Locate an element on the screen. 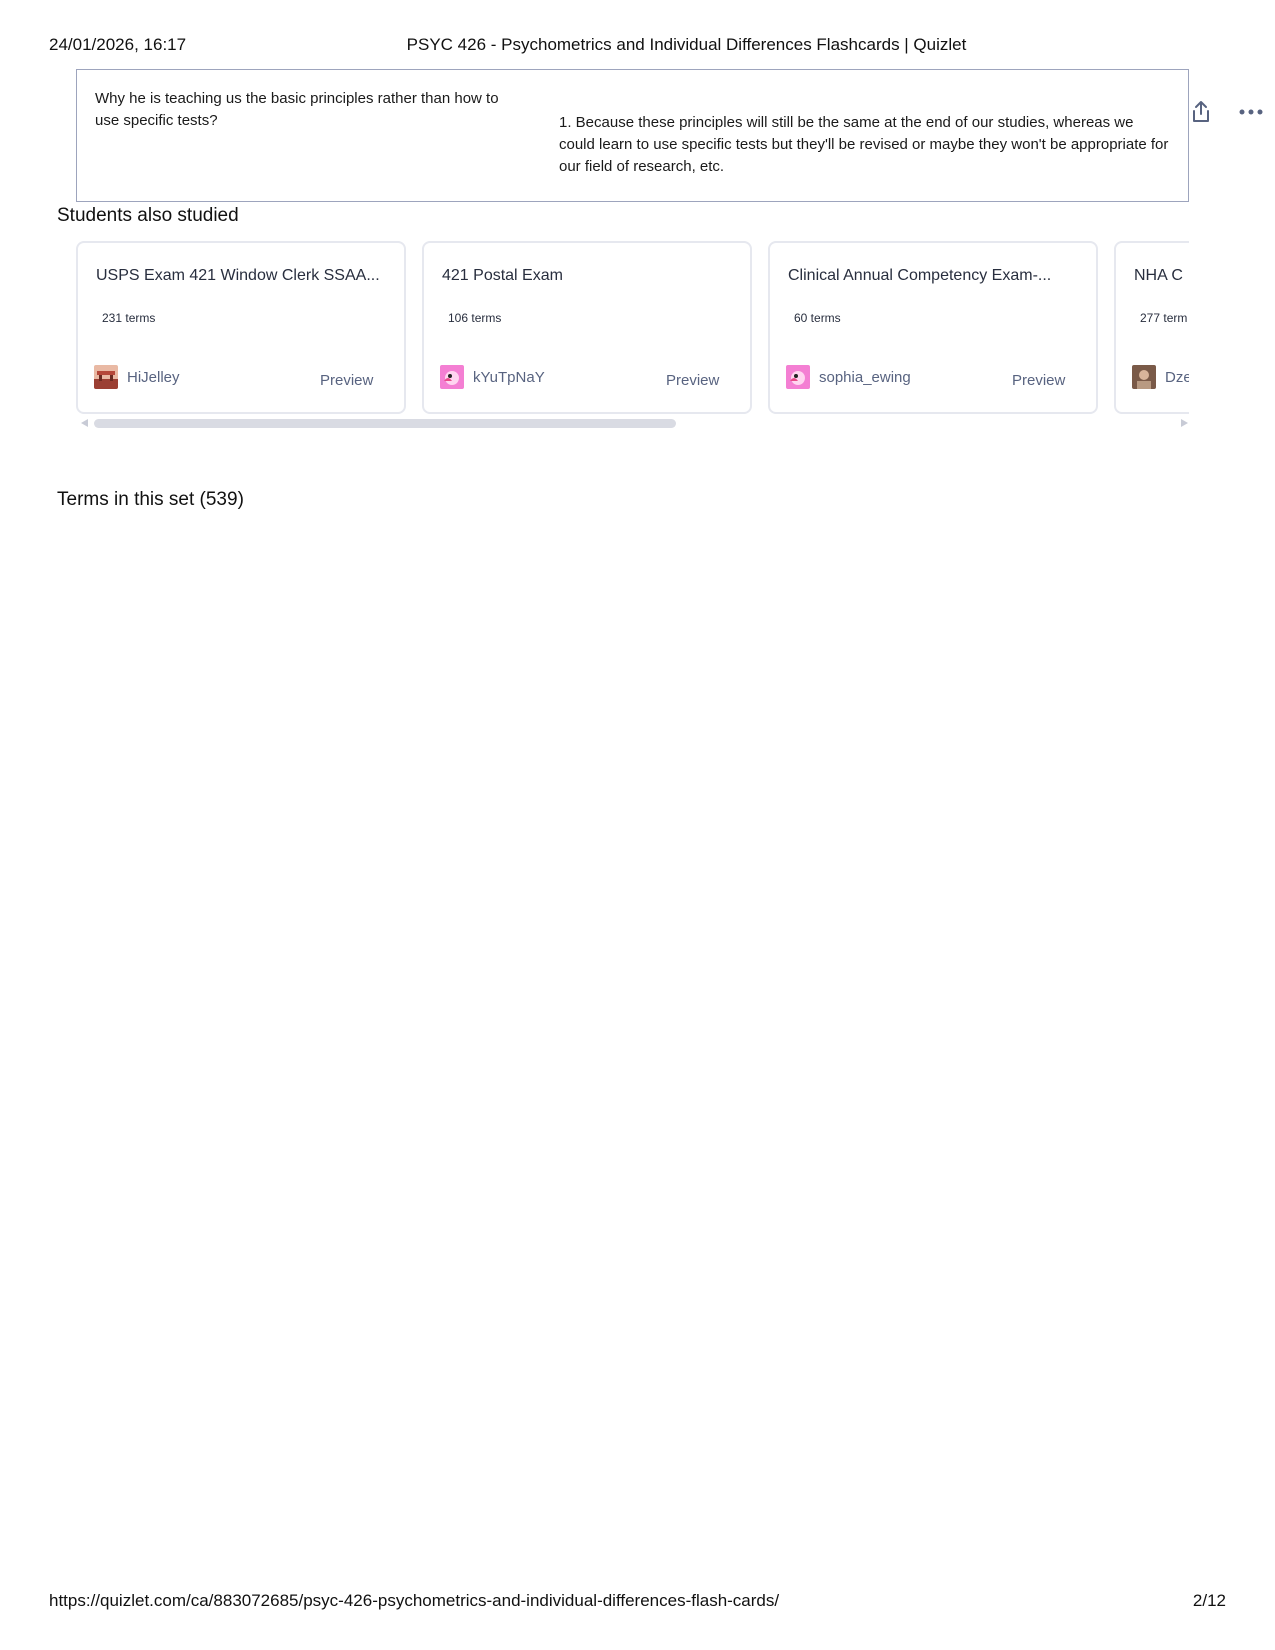  author-name: Dze is located at coordinates (1177, 377).